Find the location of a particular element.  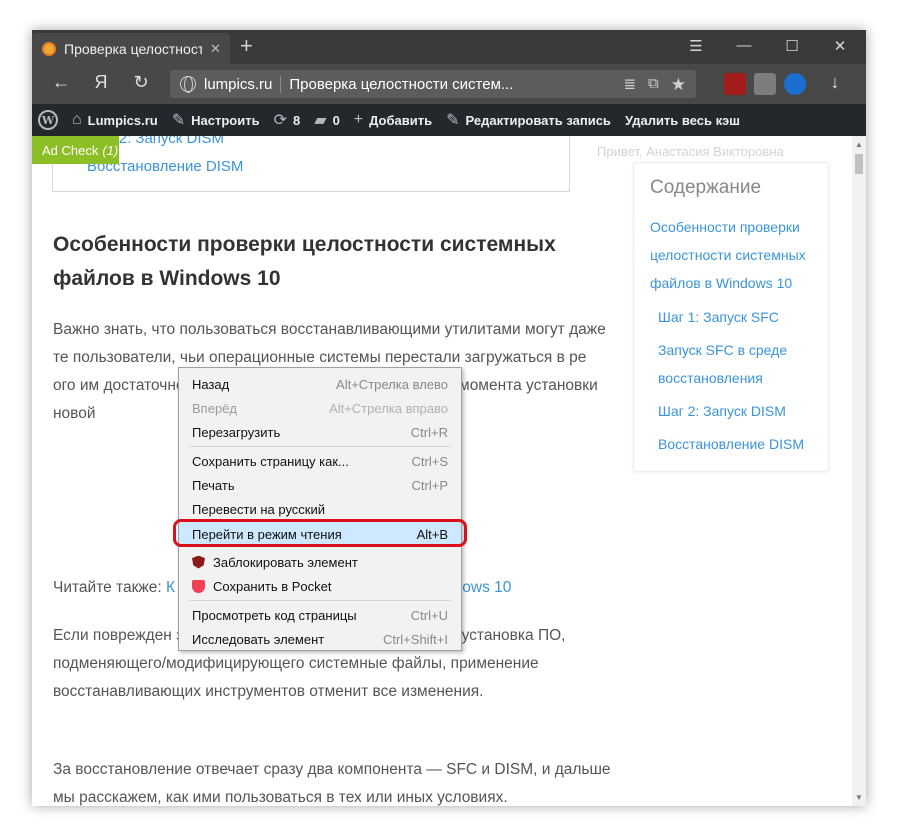

wp-customize-label: Настроить is located at coordinates (225, 120).